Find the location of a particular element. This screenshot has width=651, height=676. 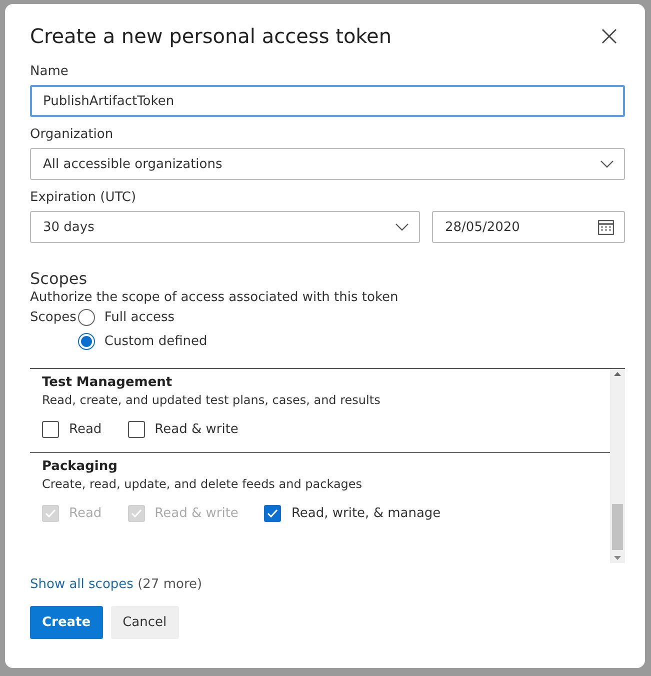

scope-title: Packaging is located at coordinates (80, 466).